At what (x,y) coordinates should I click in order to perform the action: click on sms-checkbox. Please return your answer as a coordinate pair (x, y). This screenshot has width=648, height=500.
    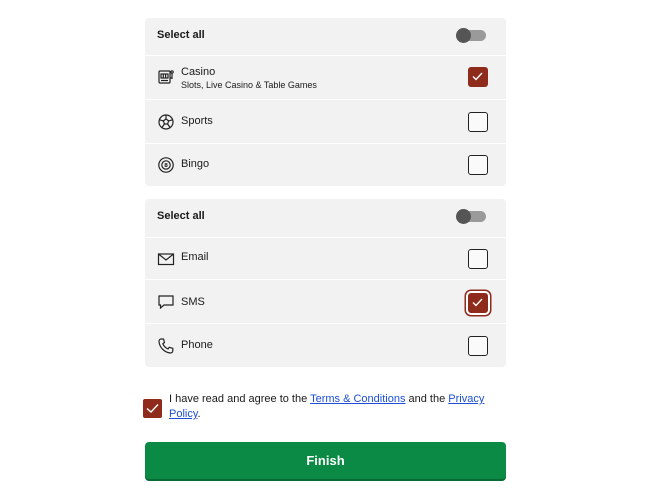
    Looking at the image, I should click on (478, 303).